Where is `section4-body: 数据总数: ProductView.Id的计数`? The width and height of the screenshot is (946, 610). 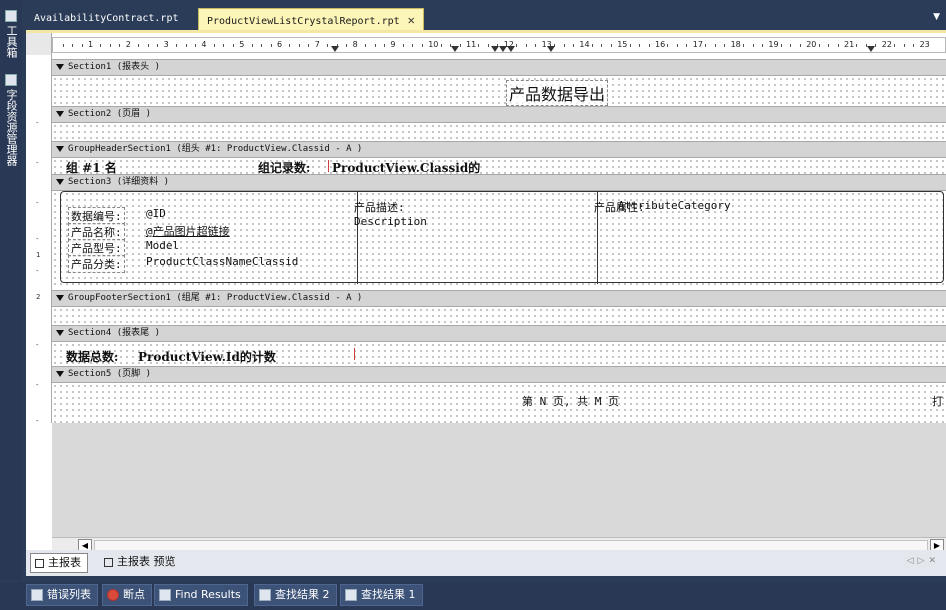 section4-body: 数据总数: ProductView.Id的计数 is located at coordinates (499, 354).